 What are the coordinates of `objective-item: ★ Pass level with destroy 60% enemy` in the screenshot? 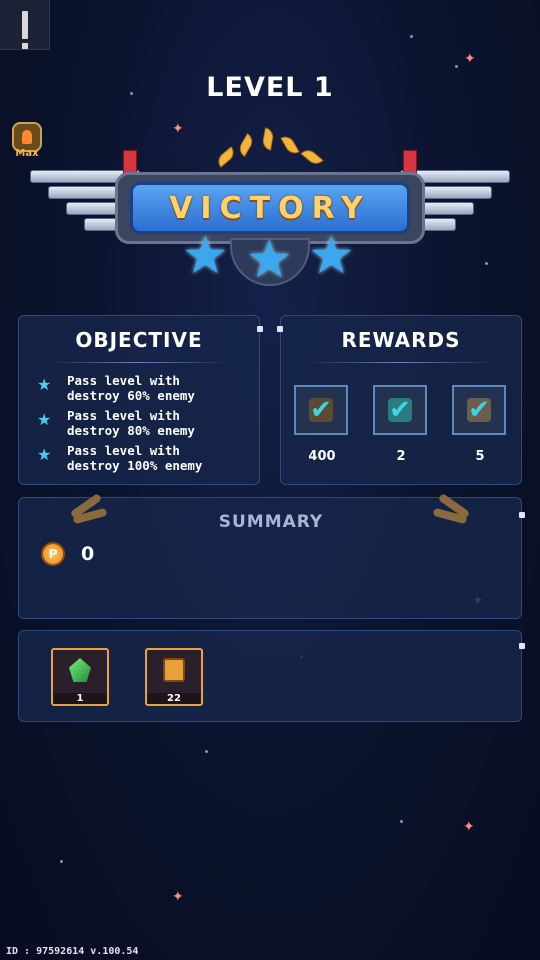 It's located at (148, 388).